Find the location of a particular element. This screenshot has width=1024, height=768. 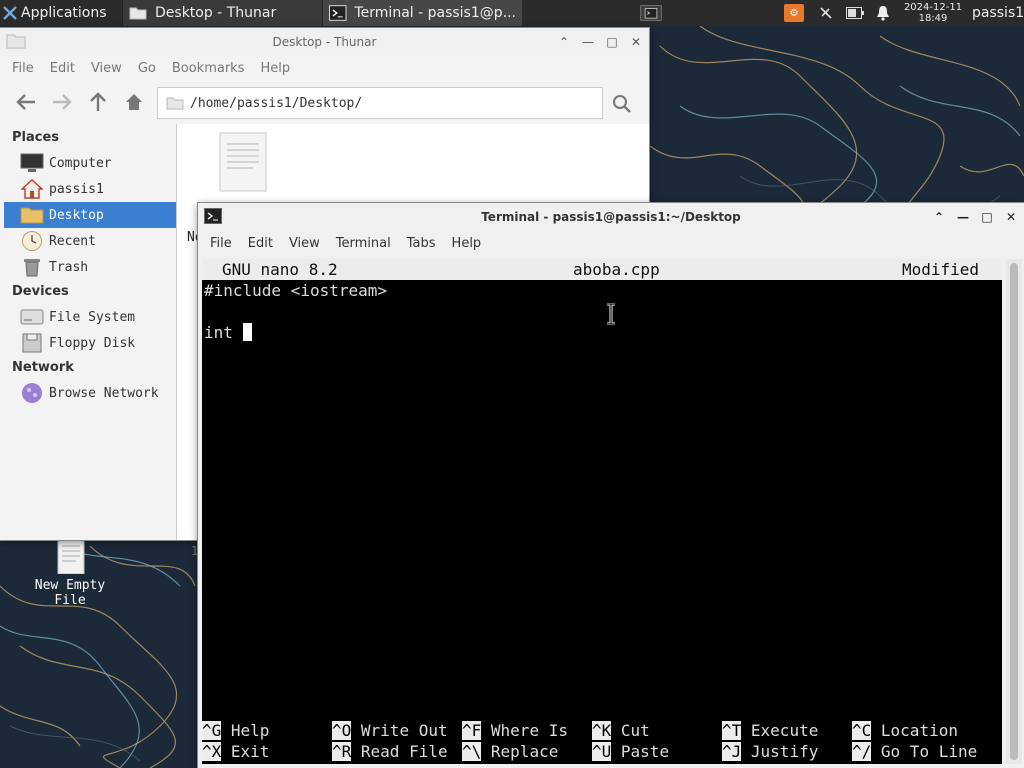

trash-icon is located at coordinates (32, 268).